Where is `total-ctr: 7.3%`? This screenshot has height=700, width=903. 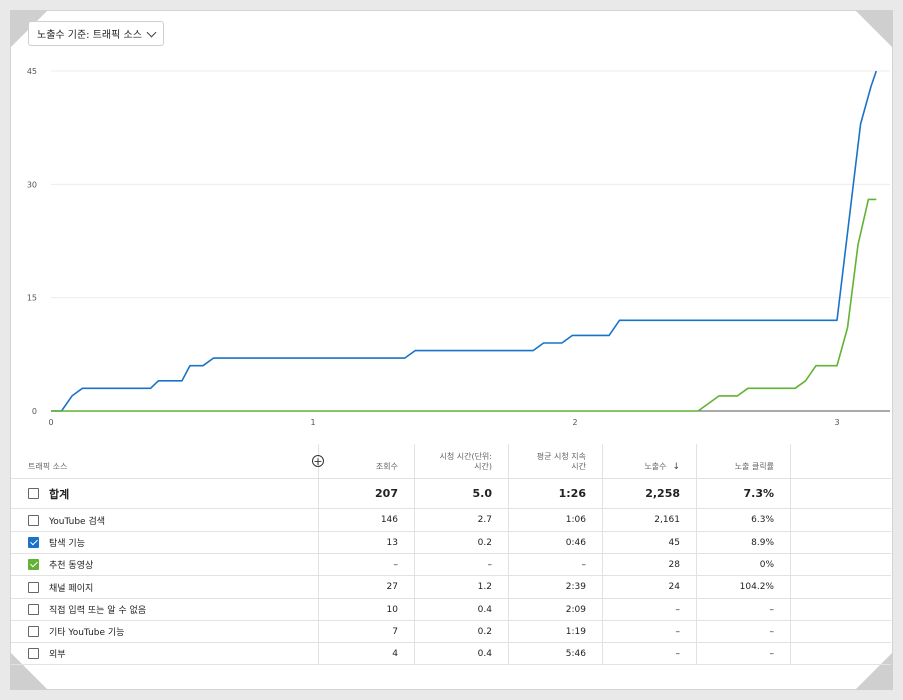 total-ctr: 7.3% is located at coordinates (743, 493).